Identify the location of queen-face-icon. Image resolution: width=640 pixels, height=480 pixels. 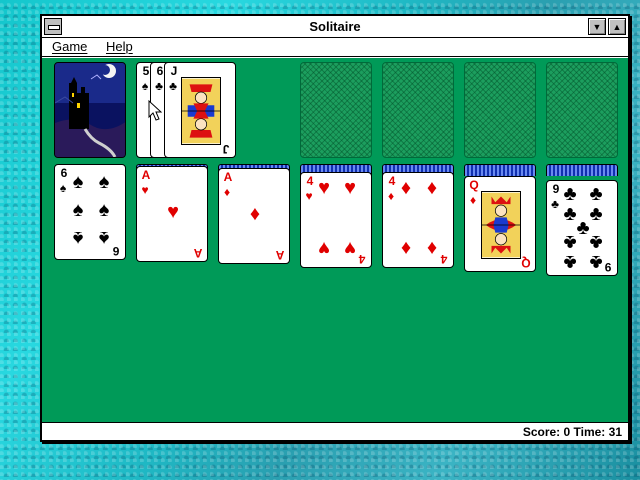
(501, 225).